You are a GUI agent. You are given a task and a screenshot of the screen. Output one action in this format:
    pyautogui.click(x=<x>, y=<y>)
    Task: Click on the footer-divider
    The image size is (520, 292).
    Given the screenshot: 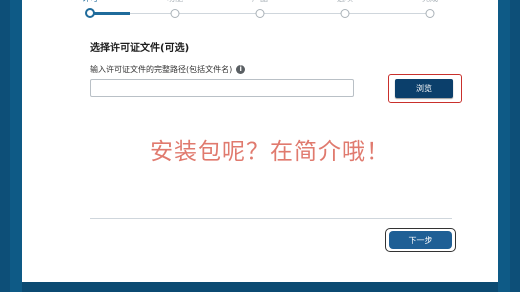 What is the action you would take?
    pyautogui.click(x=271, y=218)
    